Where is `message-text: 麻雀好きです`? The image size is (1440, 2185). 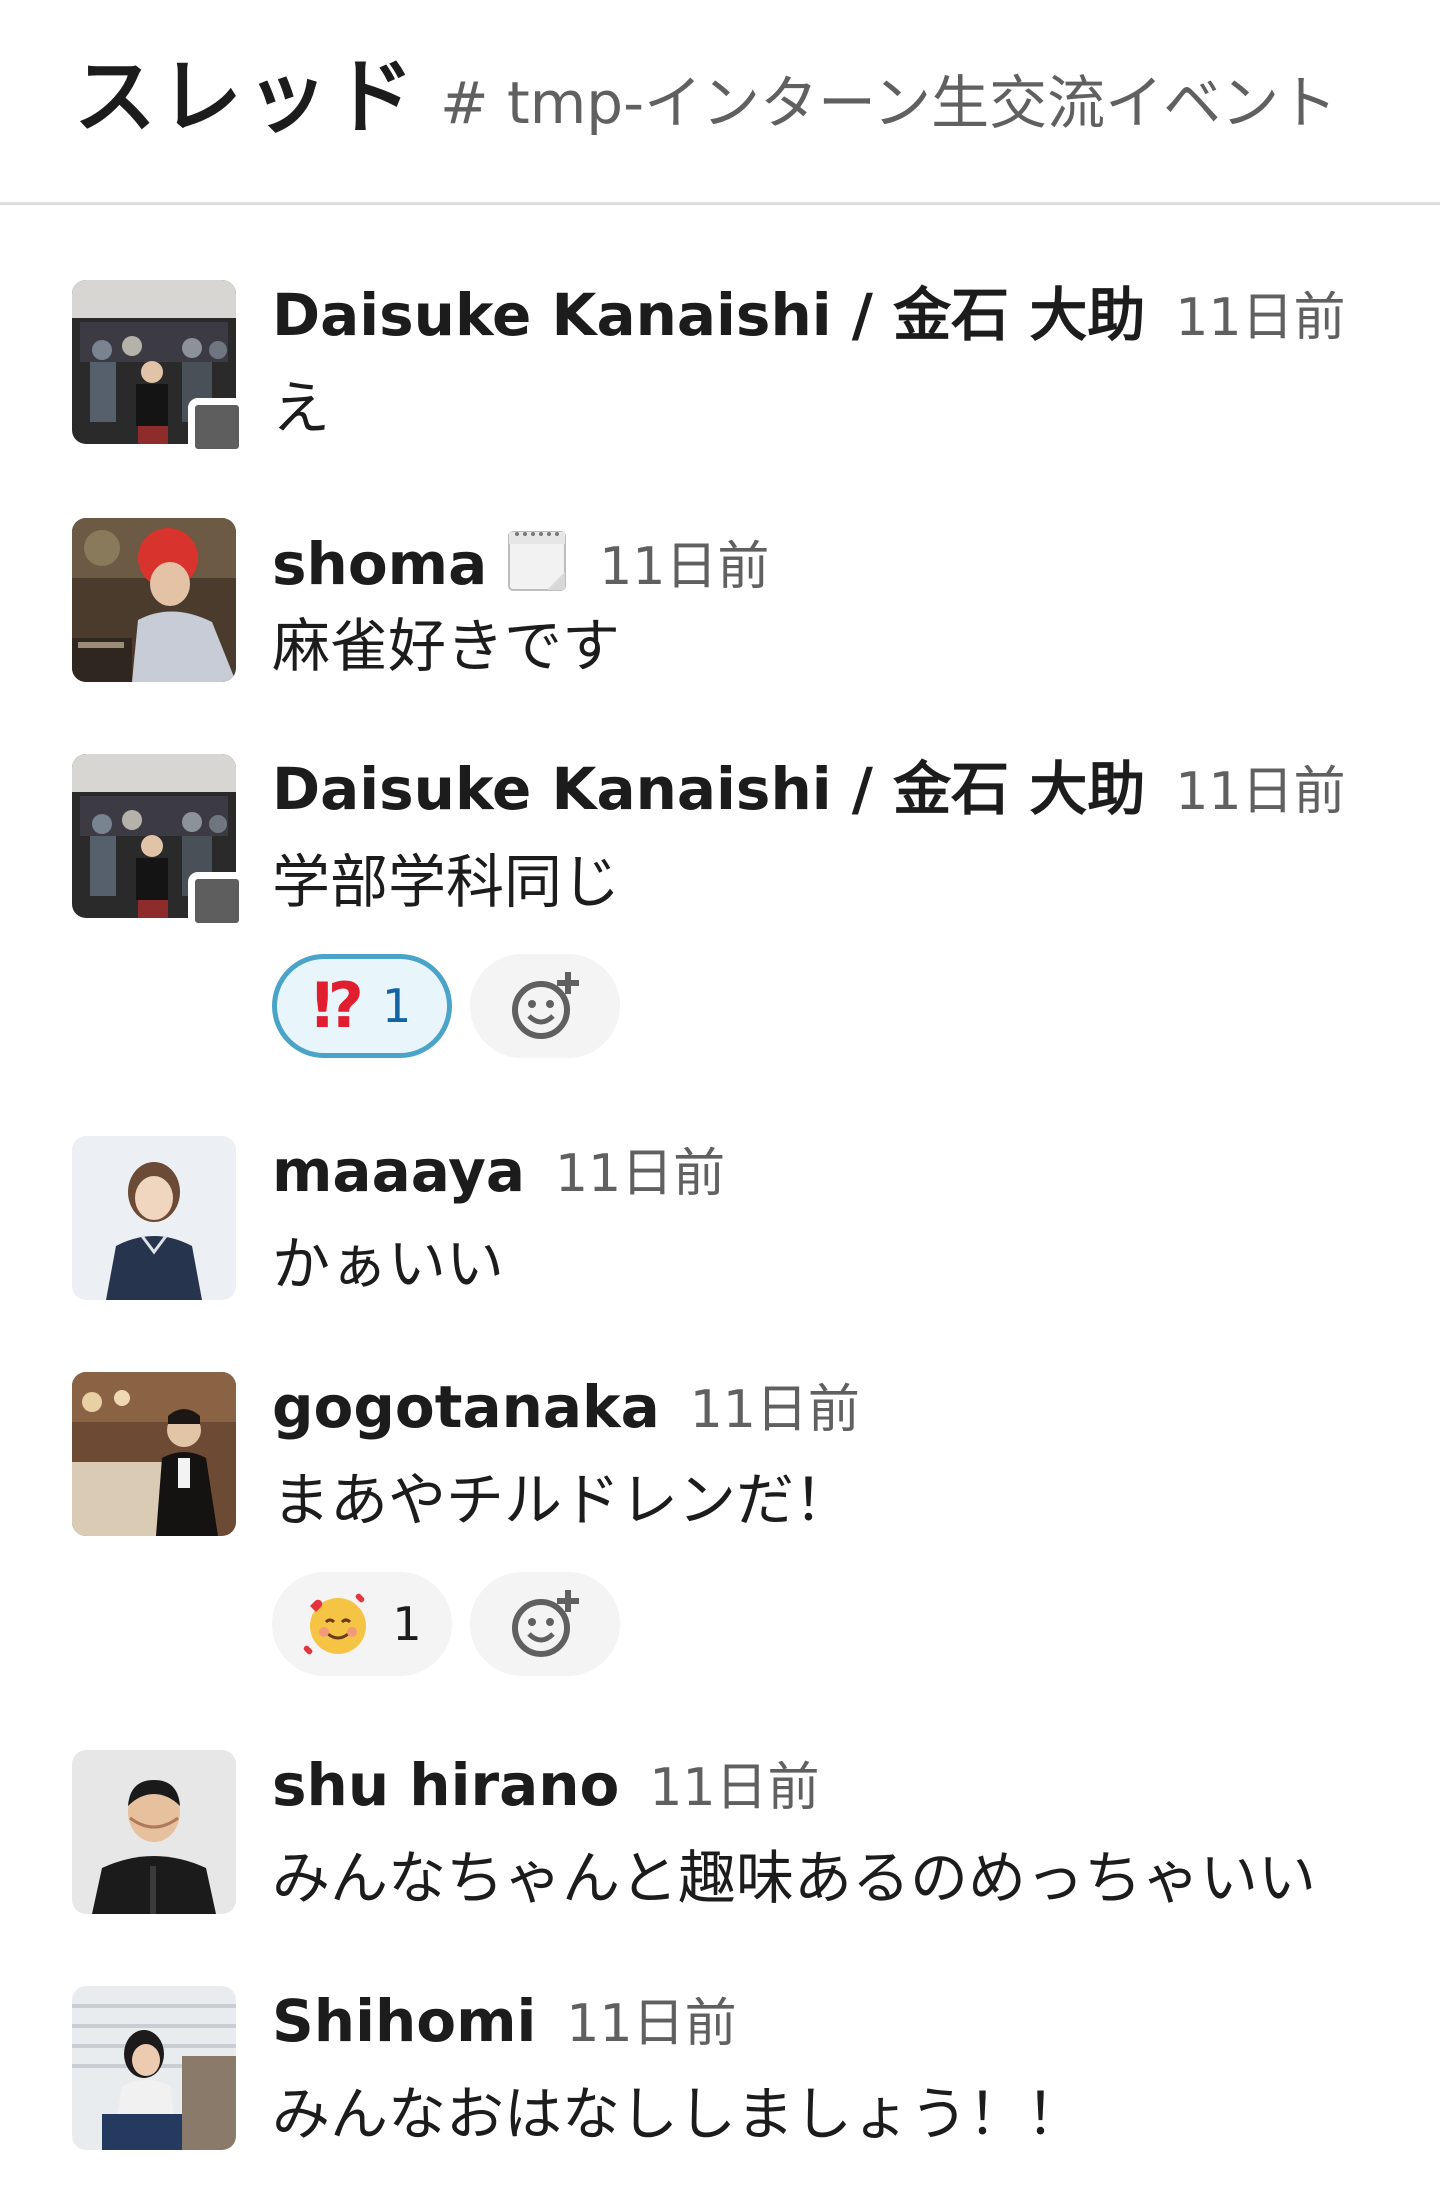 message-text: 麻雀好きです is located at coordinates (446, 646).